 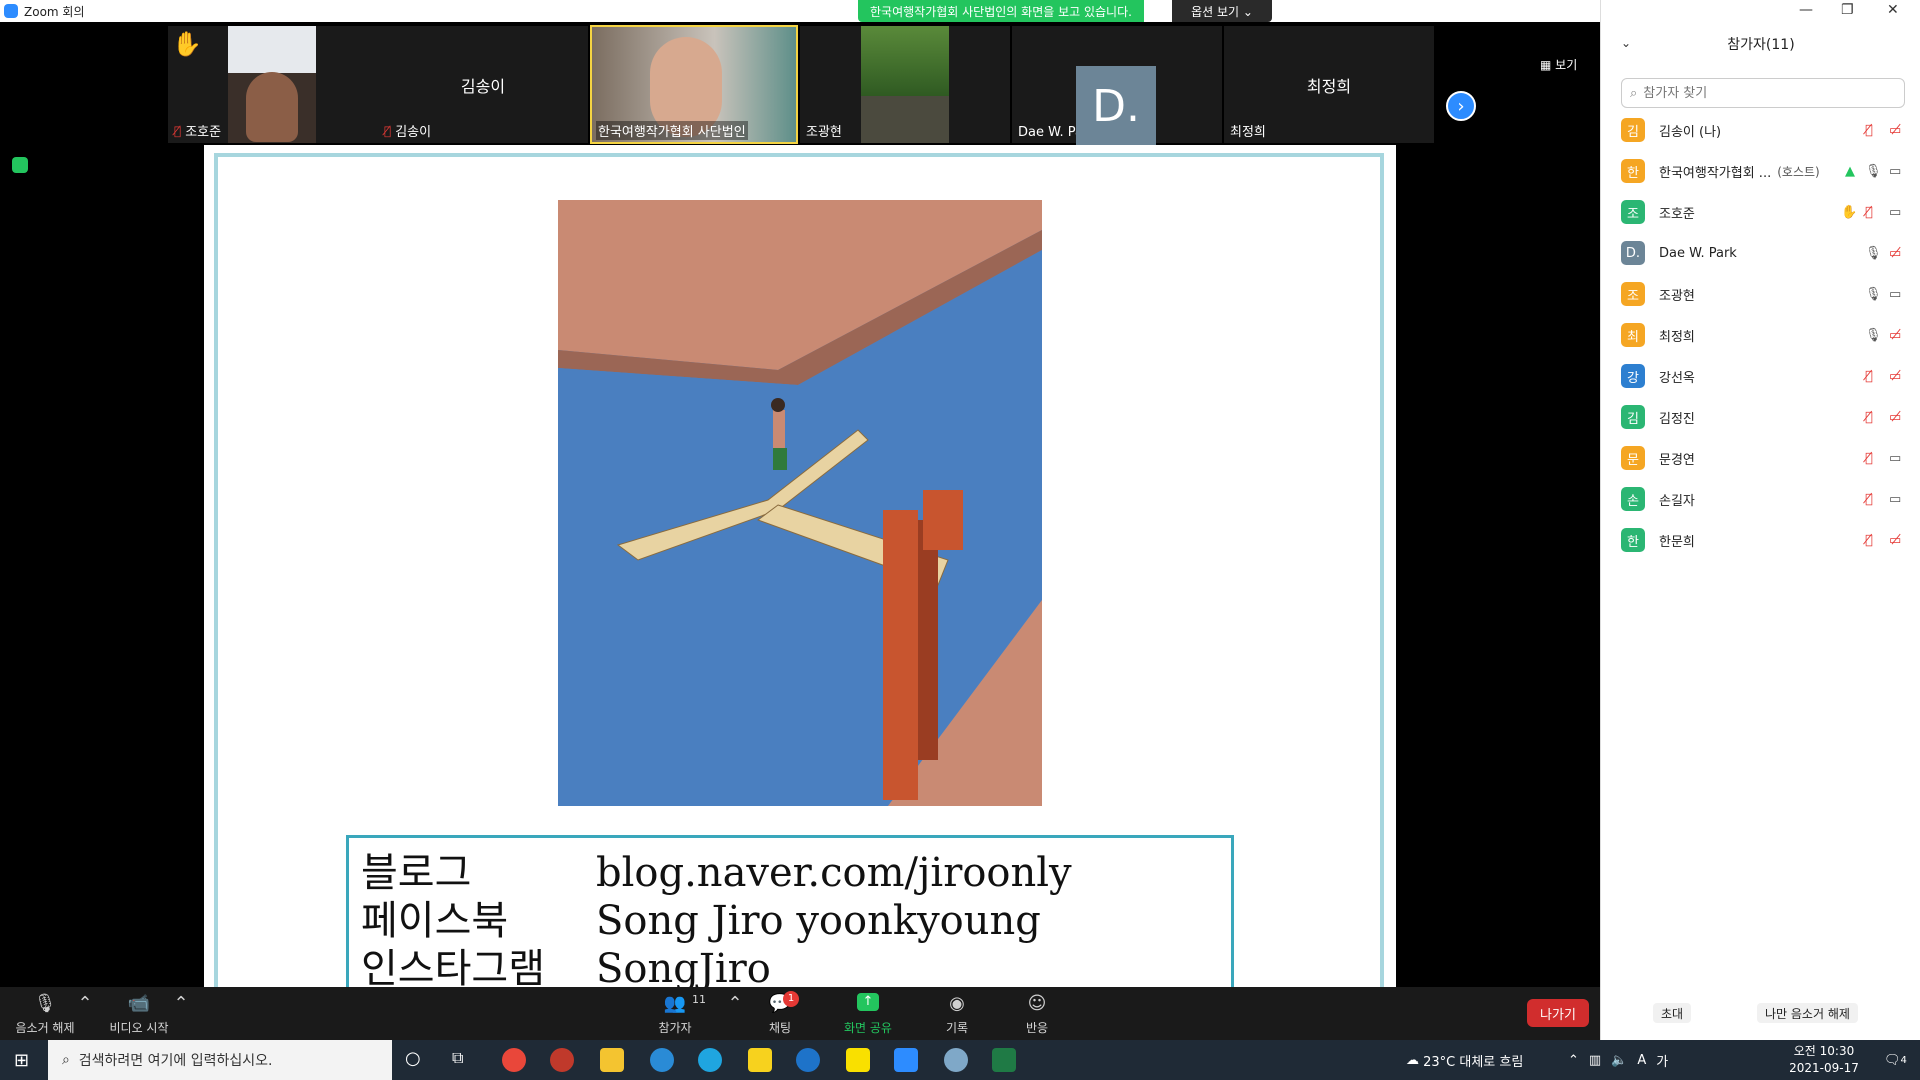 I want to click on participant-row: 최 최정희 🎙 ▭̸, so click(x=1766, y=335).